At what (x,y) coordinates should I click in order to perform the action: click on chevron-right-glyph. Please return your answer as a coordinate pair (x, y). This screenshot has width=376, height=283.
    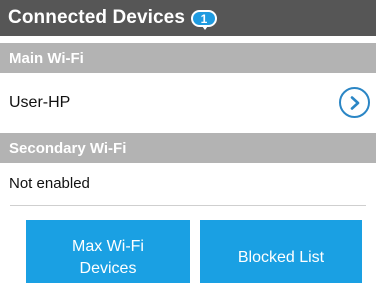
    Looking at the image, I should click on (354, 102).